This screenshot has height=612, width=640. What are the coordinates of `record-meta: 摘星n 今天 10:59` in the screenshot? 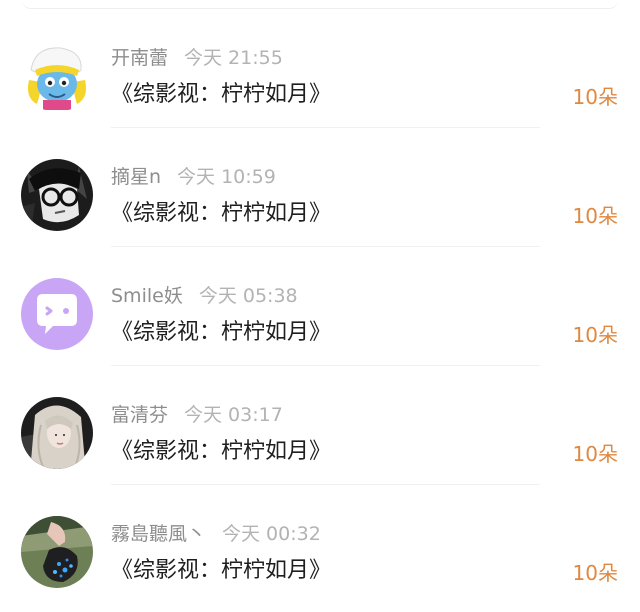 It's located at (193, 177).